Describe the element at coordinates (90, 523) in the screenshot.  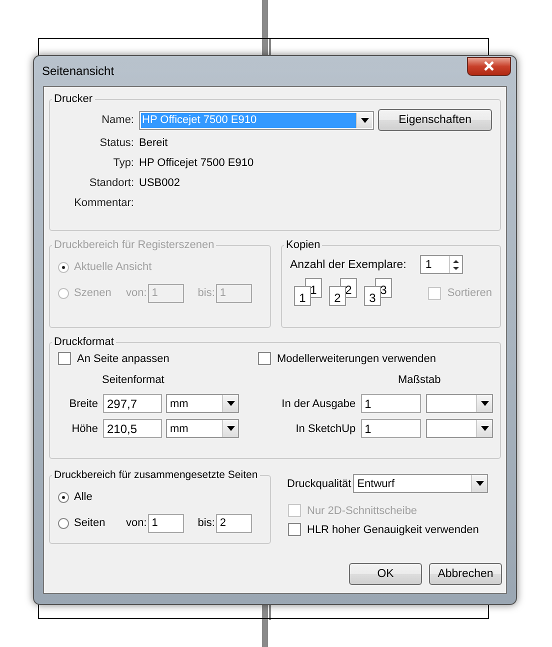
I see `radio-label: Seiten` at that location.